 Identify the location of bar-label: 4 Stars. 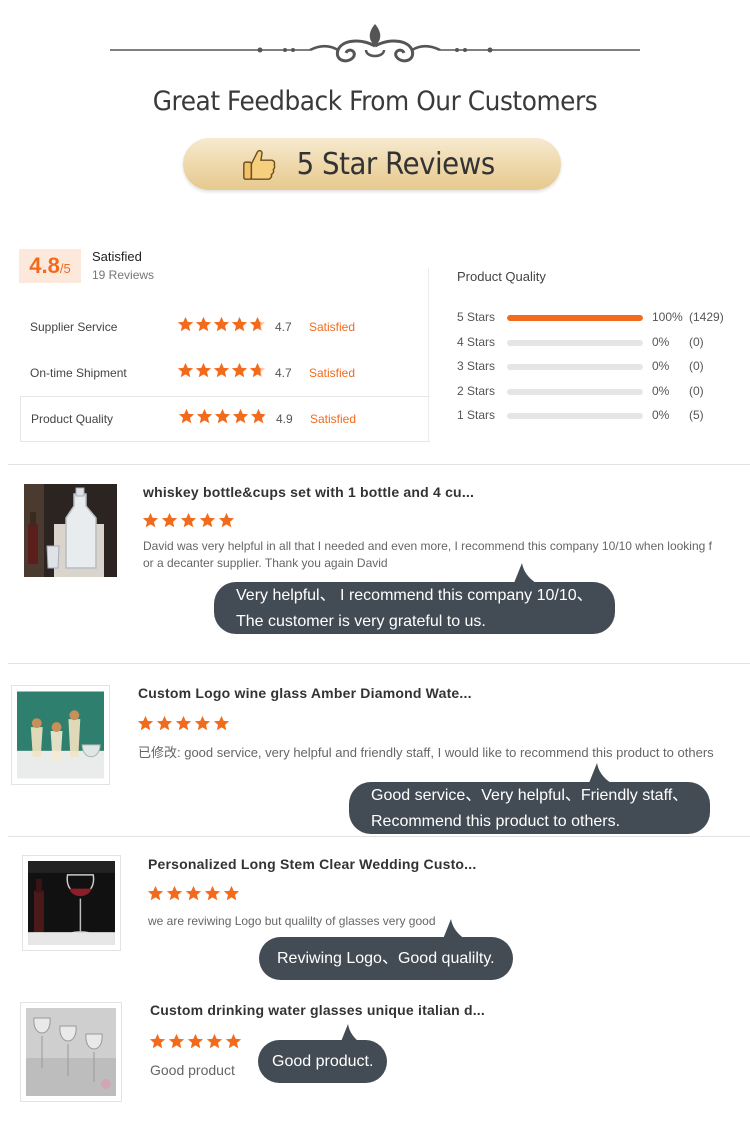
(476, 342).